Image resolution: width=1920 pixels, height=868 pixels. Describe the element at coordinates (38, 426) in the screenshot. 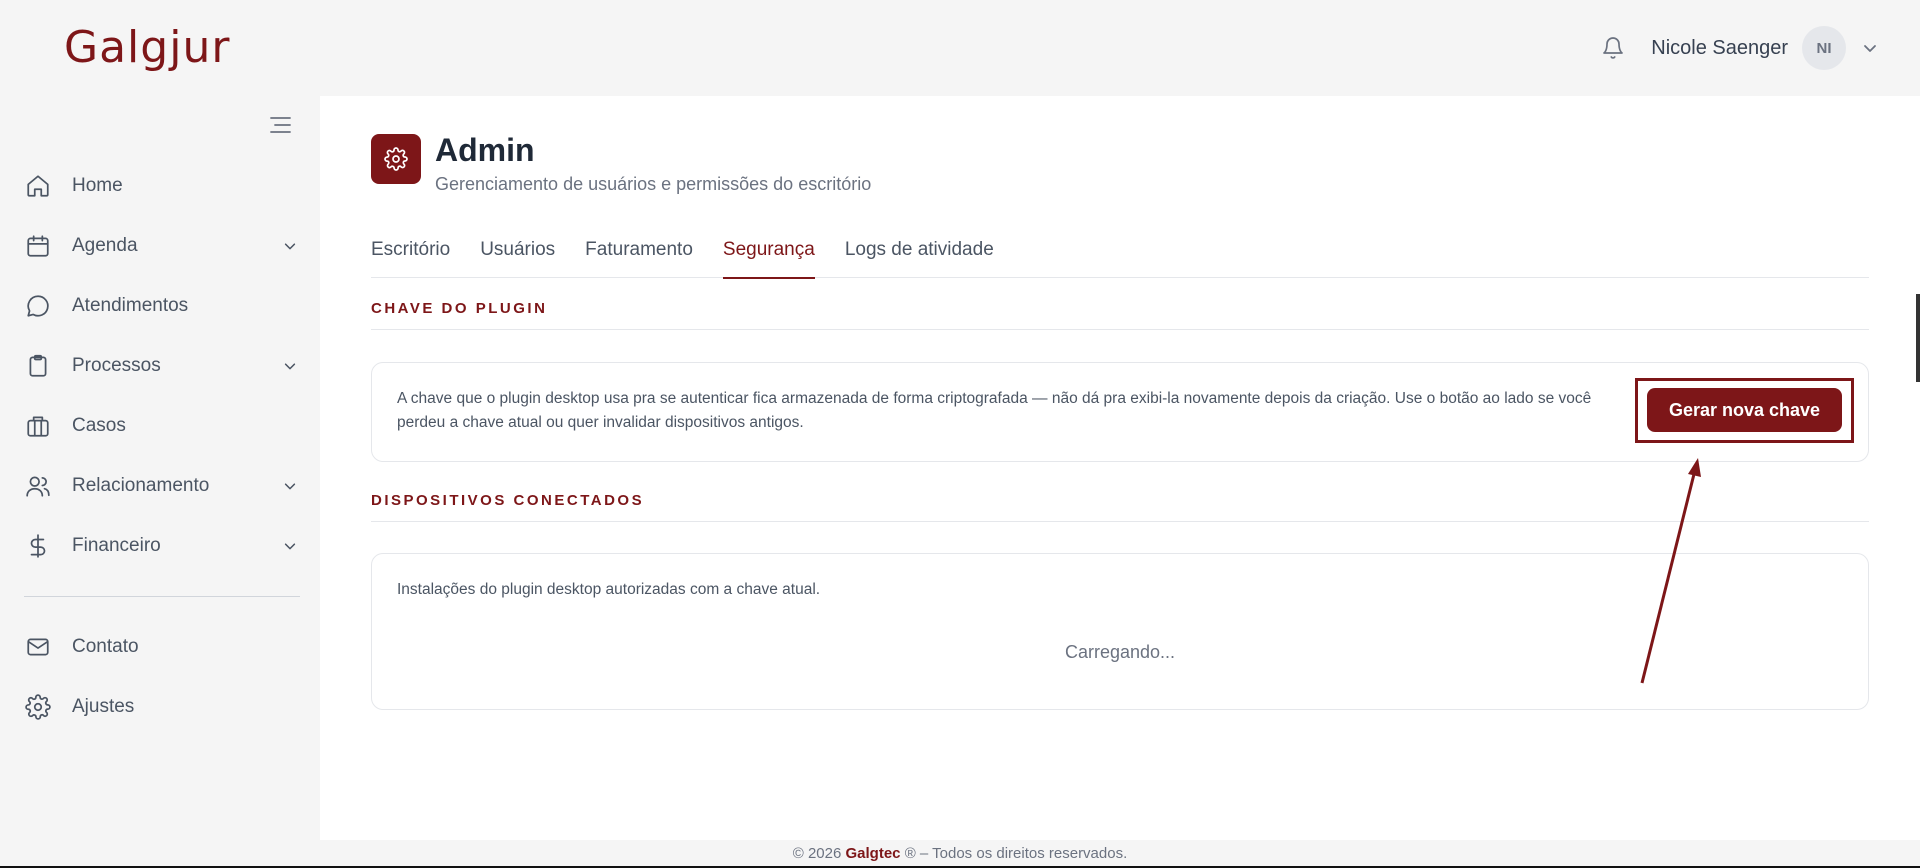

I see `briefcase-icon` at that location.